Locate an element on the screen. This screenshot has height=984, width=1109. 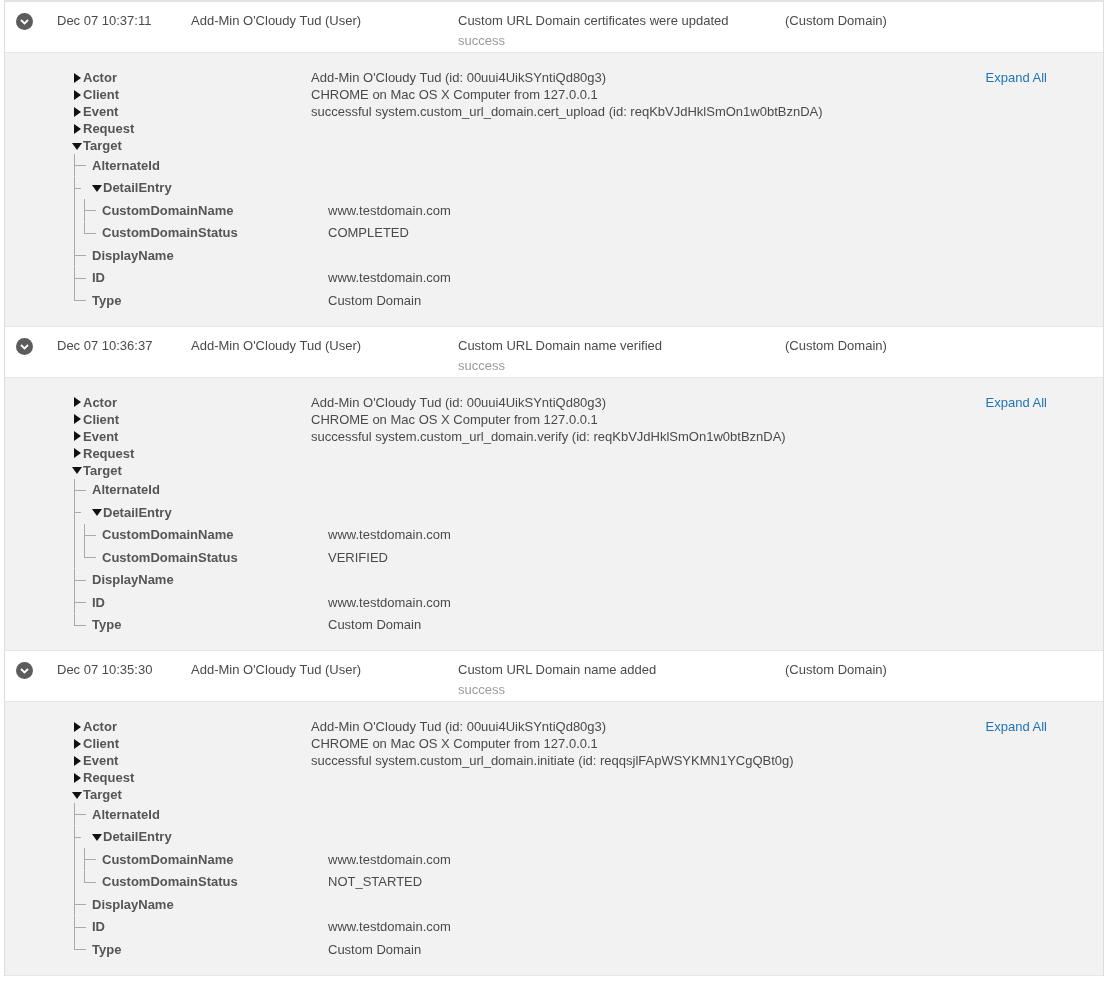
field-value: VERIFIED is located at coordinates (358, 557).